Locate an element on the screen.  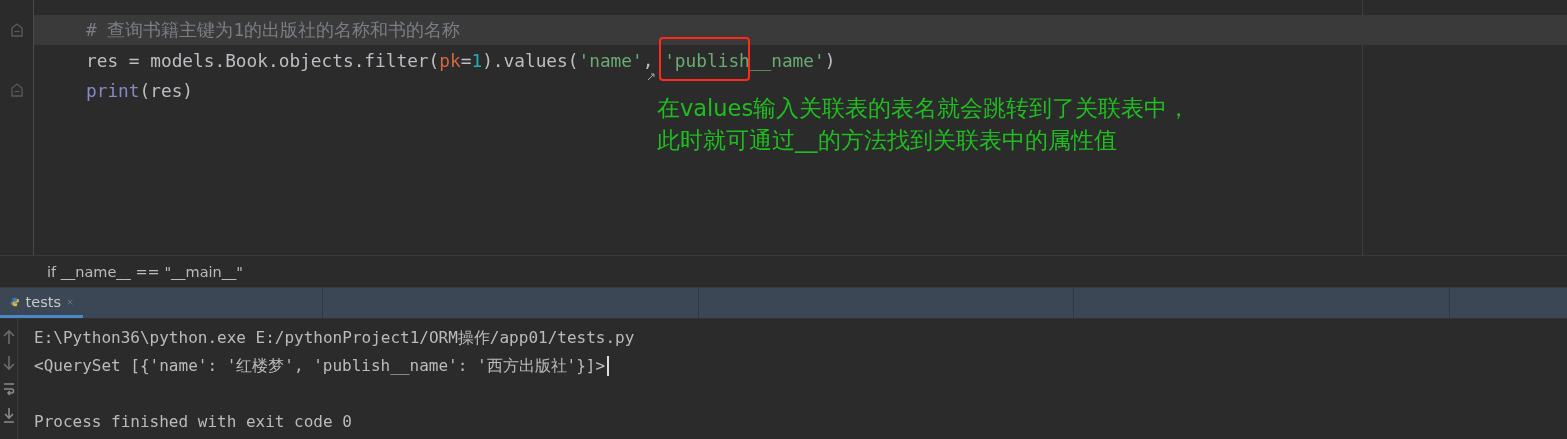
console-line: <QuerySet [{'name': '红楼梦', 'publish__name': '西方出版社'}]> is located at coordinates (320, 366).